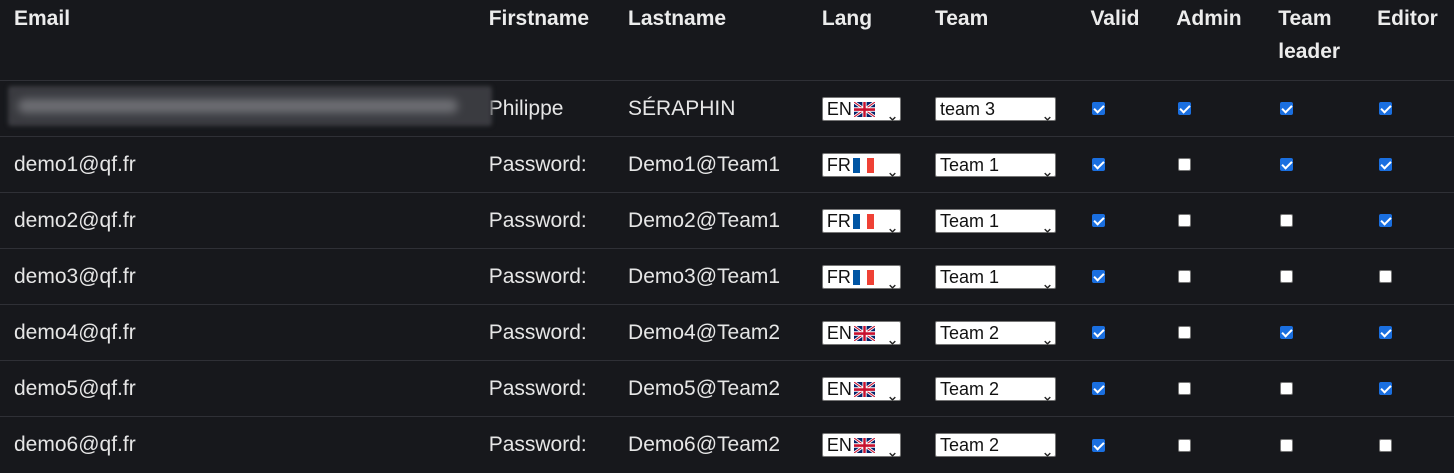 The image size is (1454, 473). I want to click on lastname-cell: Demo2@Team1, so click(725, 220).